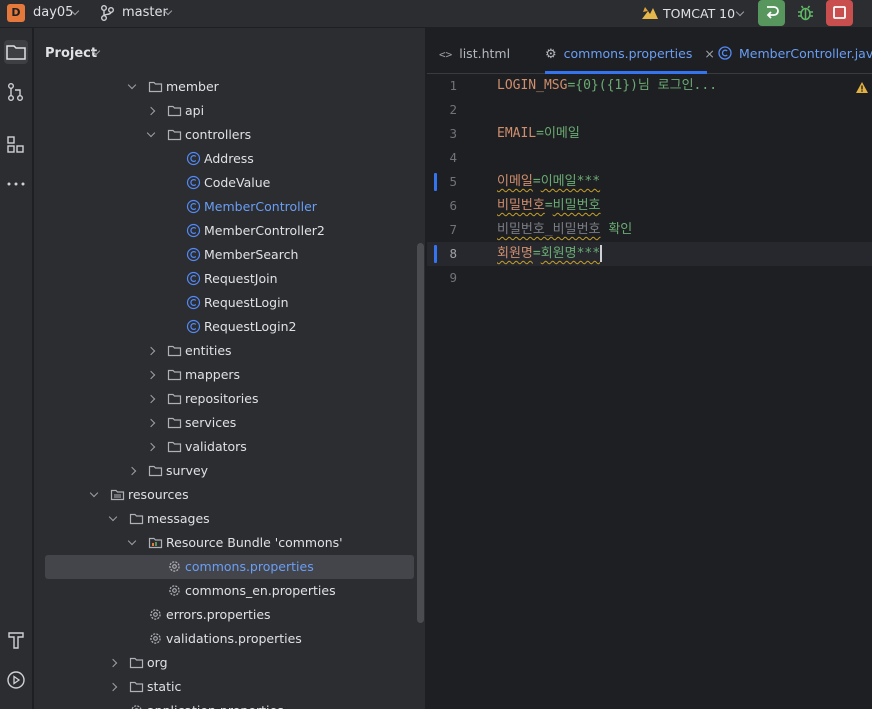 The height and width of the screenshot is (709, 872). Describe the element at coordinates (224, 447) in the screenshot. I see `tree-item-validators: validators` at that location.